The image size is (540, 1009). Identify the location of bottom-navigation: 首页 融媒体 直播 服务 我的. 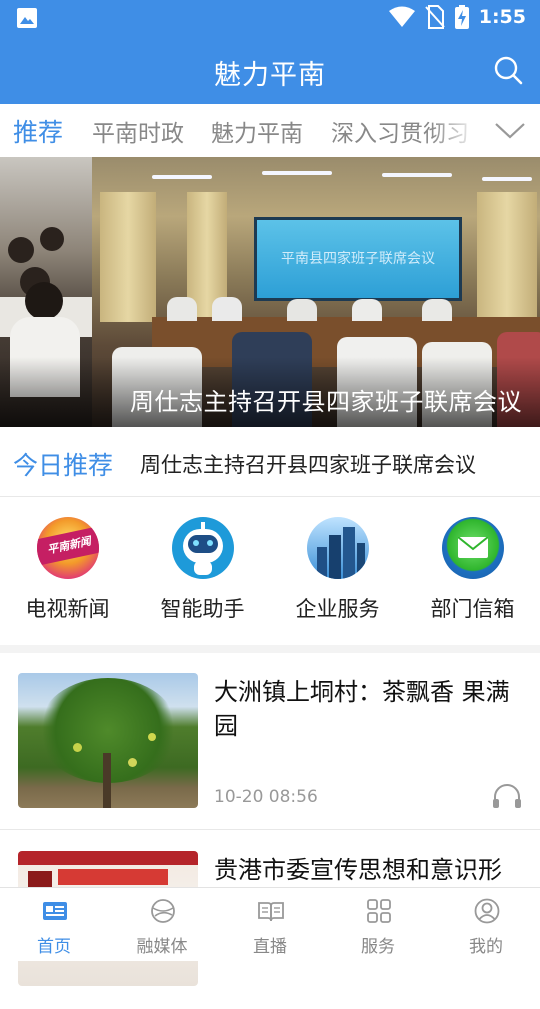
(270, 924).